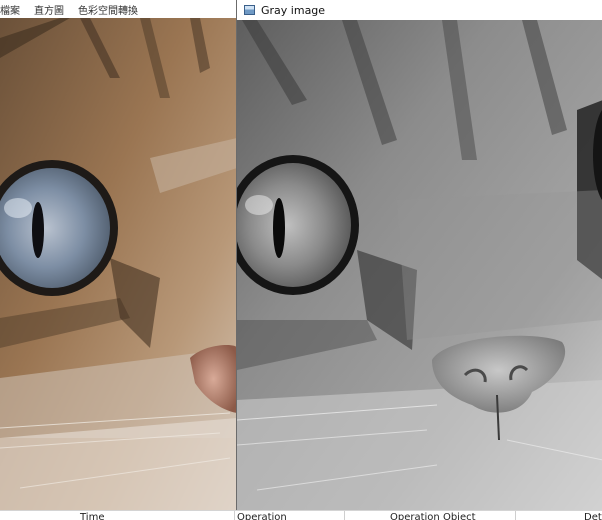 This screenshot has width=602, height=520. I want to click on window-title: Gray image, so click(293, 10).